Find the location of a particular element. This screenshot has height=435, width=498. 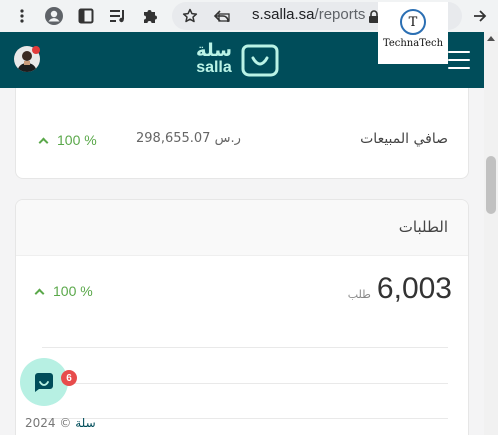

scroll-up-arrow-icon is located at coordinates (491, 38).